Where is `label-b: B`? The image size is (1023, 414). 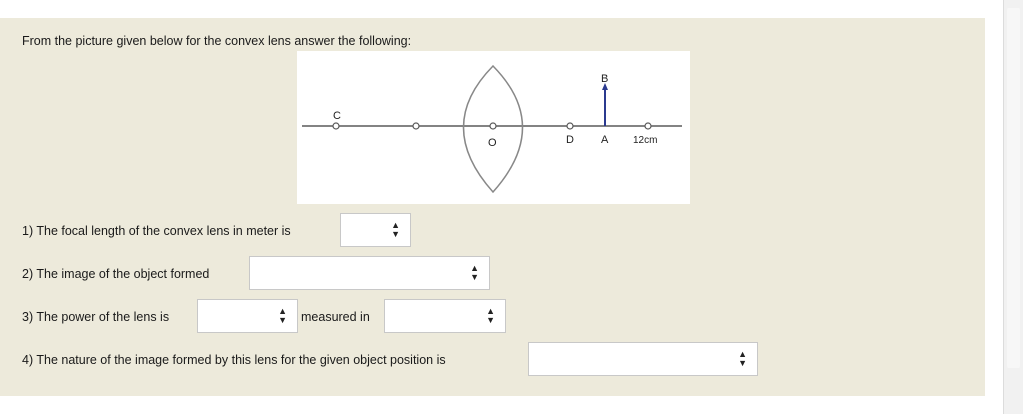
label-b: B is located at coordinates (604, 79).